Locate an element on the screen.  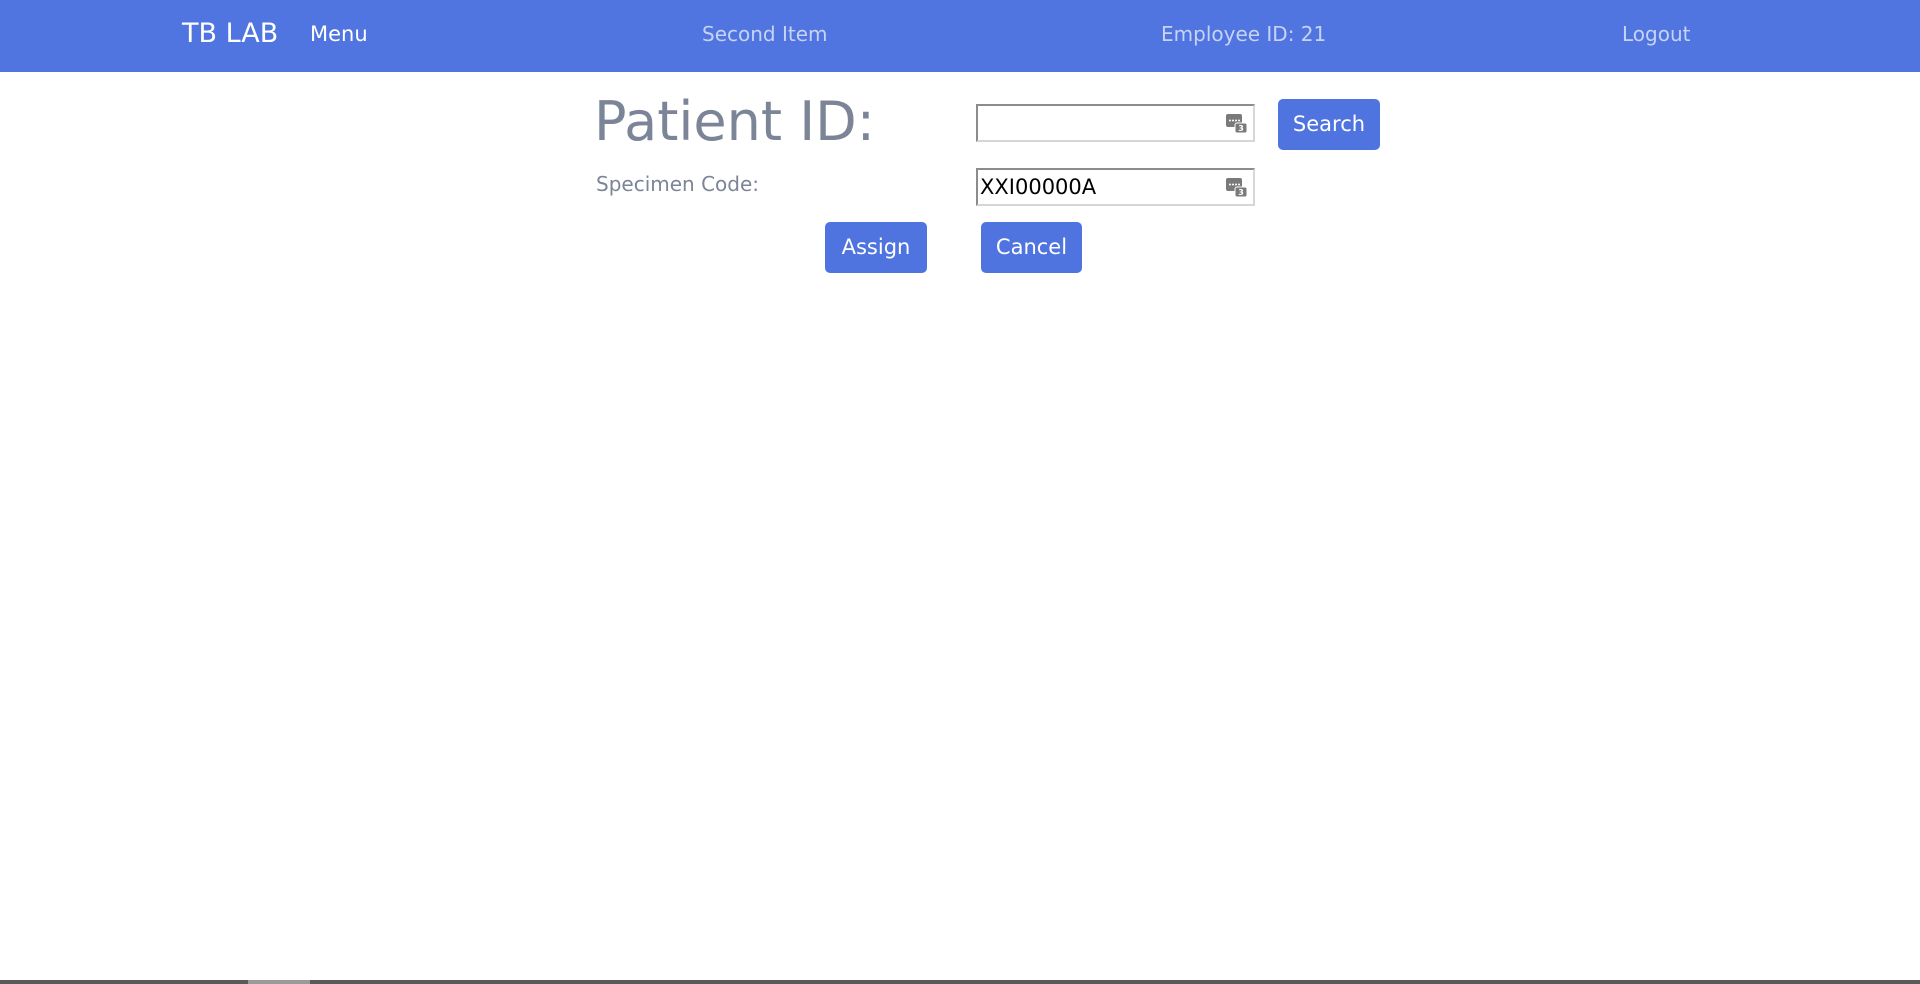
patient-id-field: 3 is located at coordinates (1115, 123).